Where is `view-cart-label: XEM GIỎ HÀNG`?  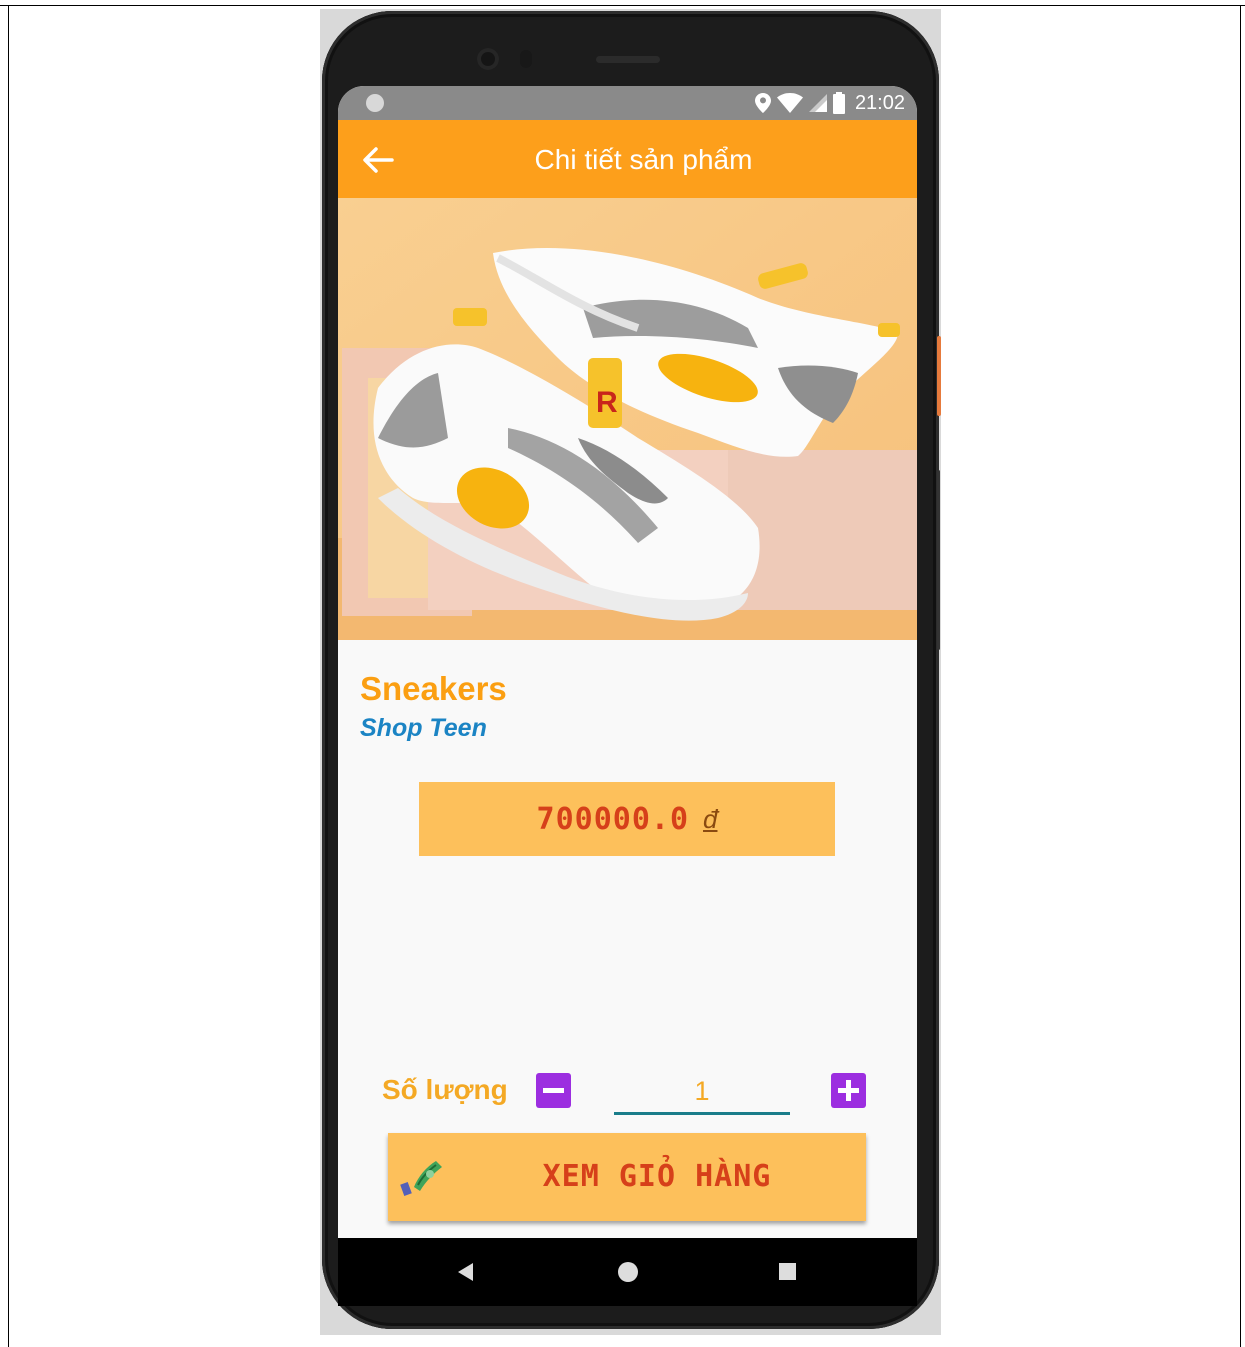
view-cart-label: XEM GIỎ HÀNG is located at coordinates (657, 1176).